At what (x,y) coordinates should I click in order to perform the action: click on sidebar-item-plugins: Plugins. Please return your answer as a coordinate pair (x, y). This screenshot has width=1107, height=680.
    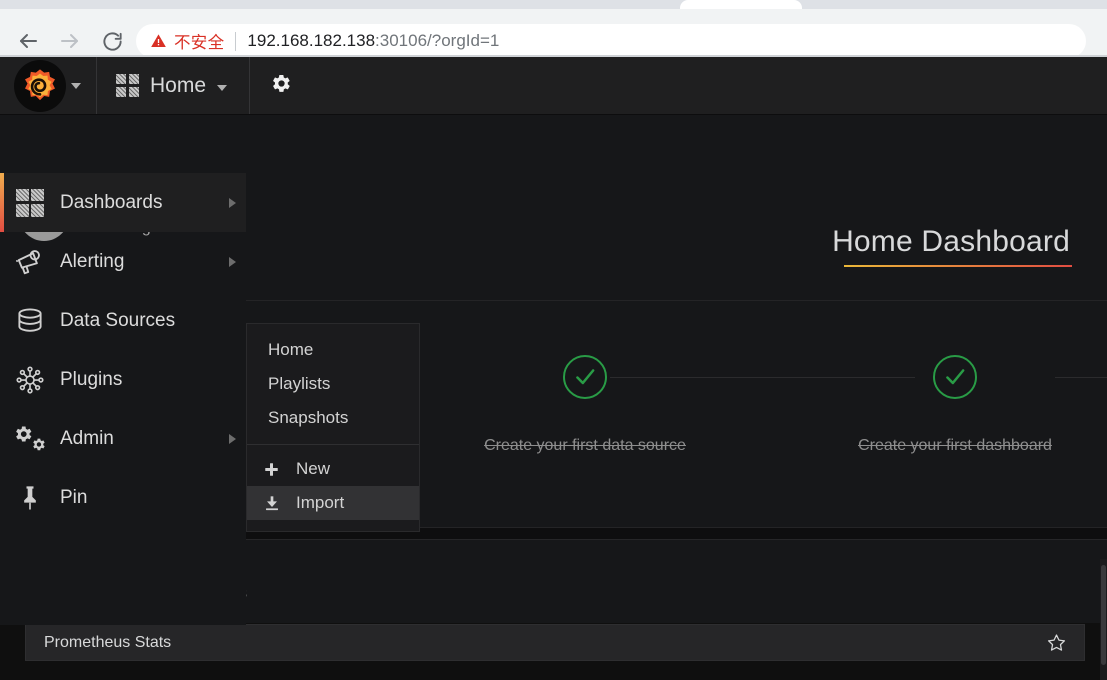
    Looking at the image, I should click on (123, 379).